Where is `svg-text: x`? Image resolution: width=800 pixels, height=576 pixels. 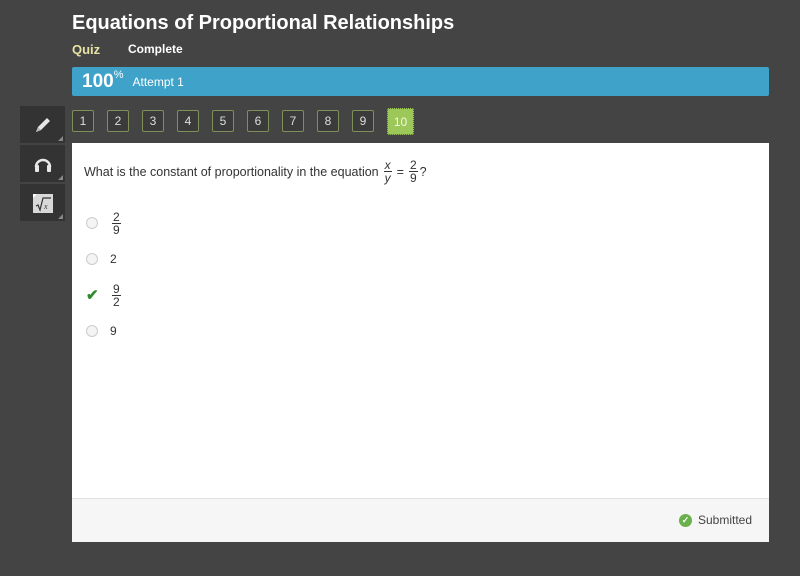
svg-text: x is located at coordinates (45, 206).